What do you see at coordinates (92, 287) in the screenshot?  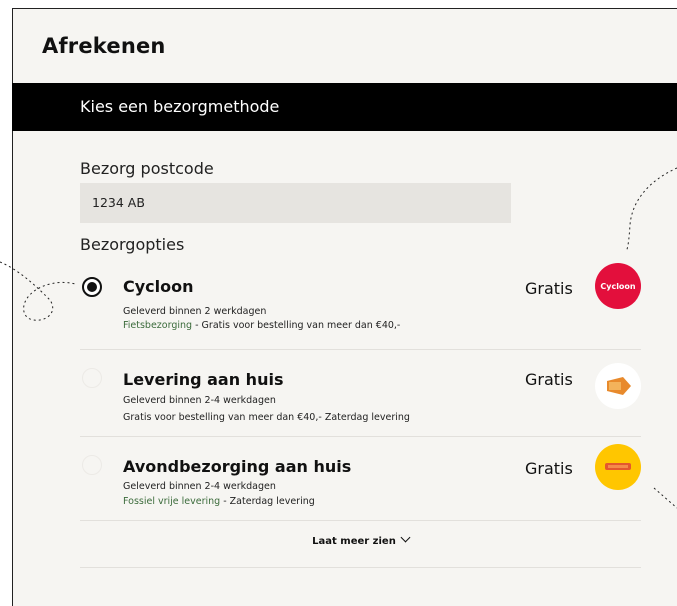 I see `radio-cycloon` at bounding box center [92, 287].